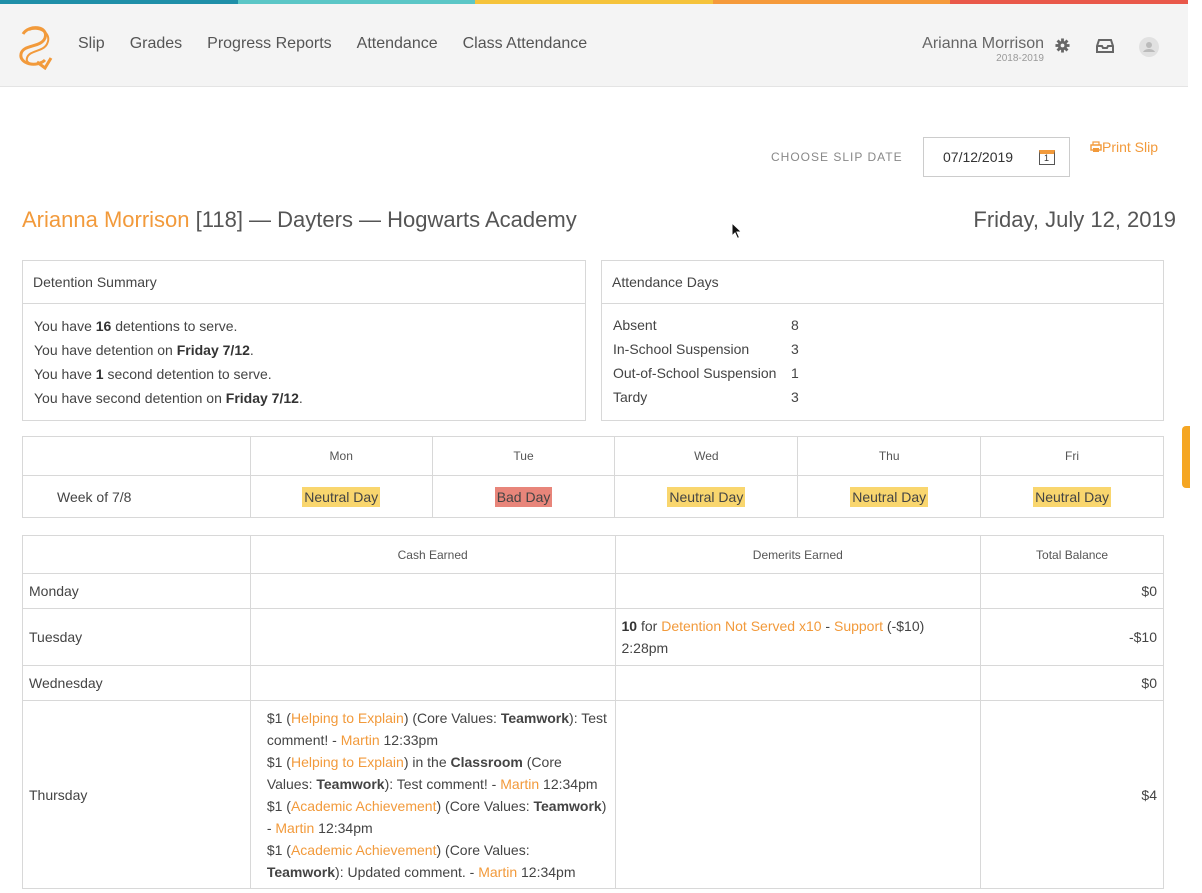 The height and width of the screenshot is (893, 1202). What do you see at coordinates (1020, 58) in the screenshot?
I see `school-year: 2018-2019` at bounding box center [1020, 58].